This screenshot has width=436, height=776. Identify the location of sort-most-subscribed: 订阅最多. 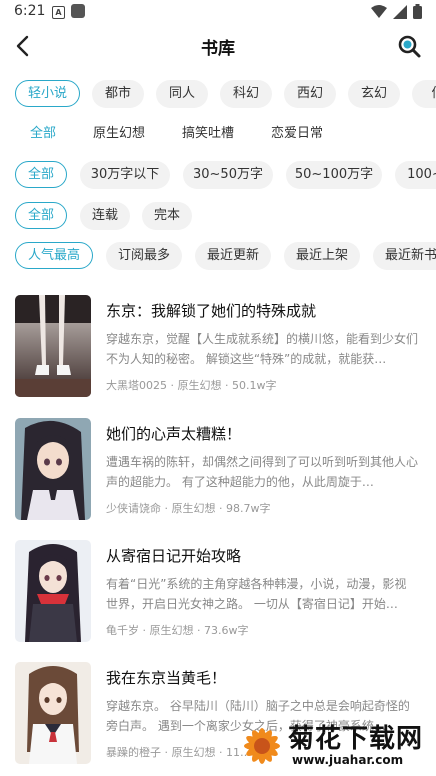
(144, 256).